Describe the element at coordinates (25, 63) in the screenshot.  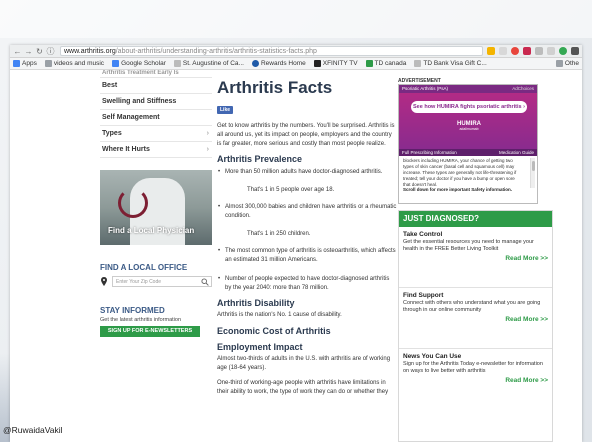
I see `bookmark-apps: Apps` at that location.